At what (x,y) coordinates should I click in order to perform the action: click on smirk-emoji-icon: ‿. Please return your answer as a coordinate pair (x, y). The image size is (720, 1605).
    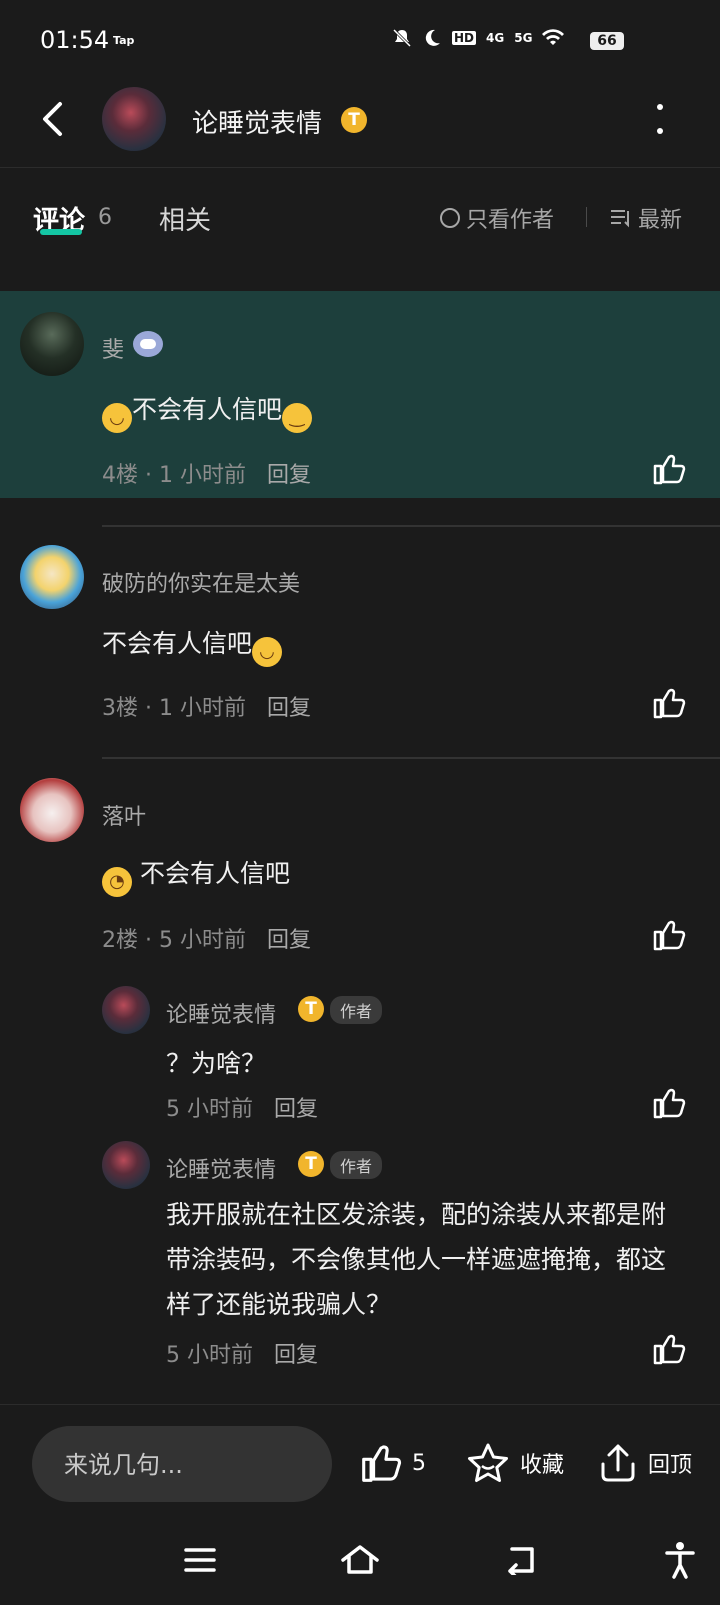
    Looking at the image, I should click on (297, 418).